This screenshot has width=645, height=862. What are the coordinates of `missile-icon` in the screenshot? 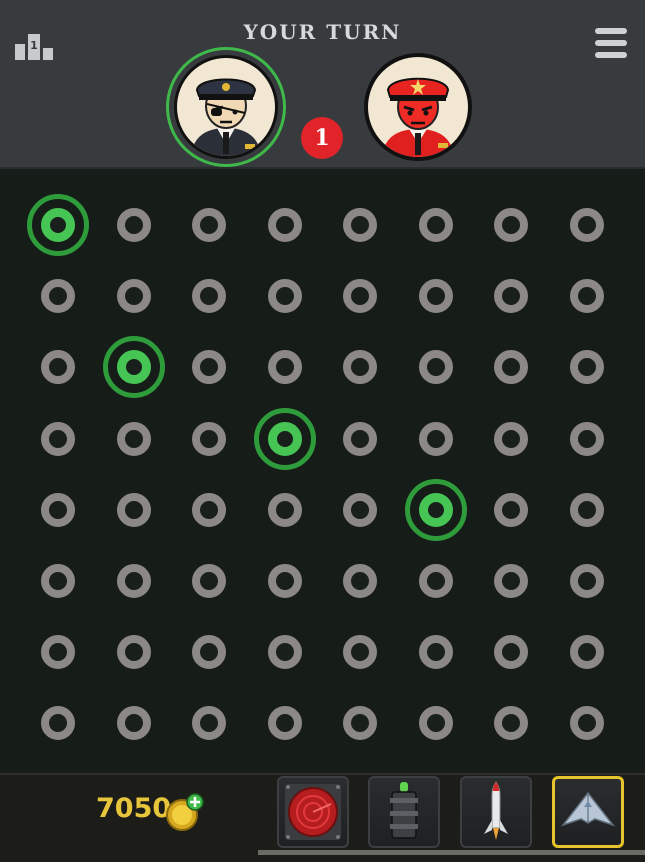 It's located at (496, 810).